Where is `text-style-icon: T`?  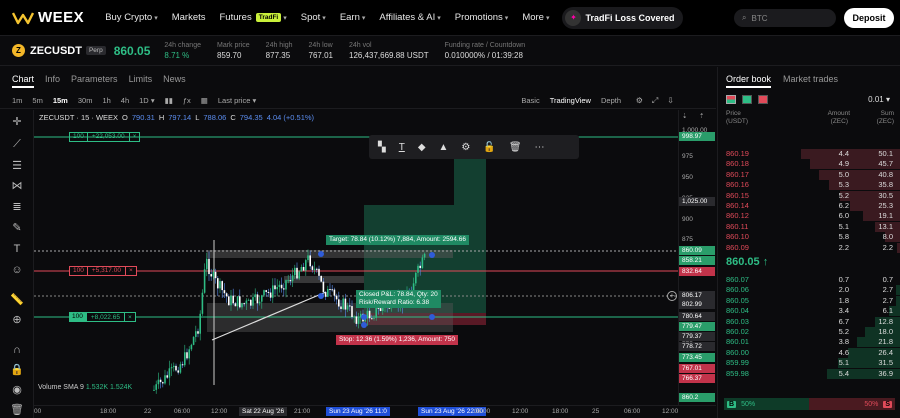
text-style-icon: T is located at coordinates (402, 147).